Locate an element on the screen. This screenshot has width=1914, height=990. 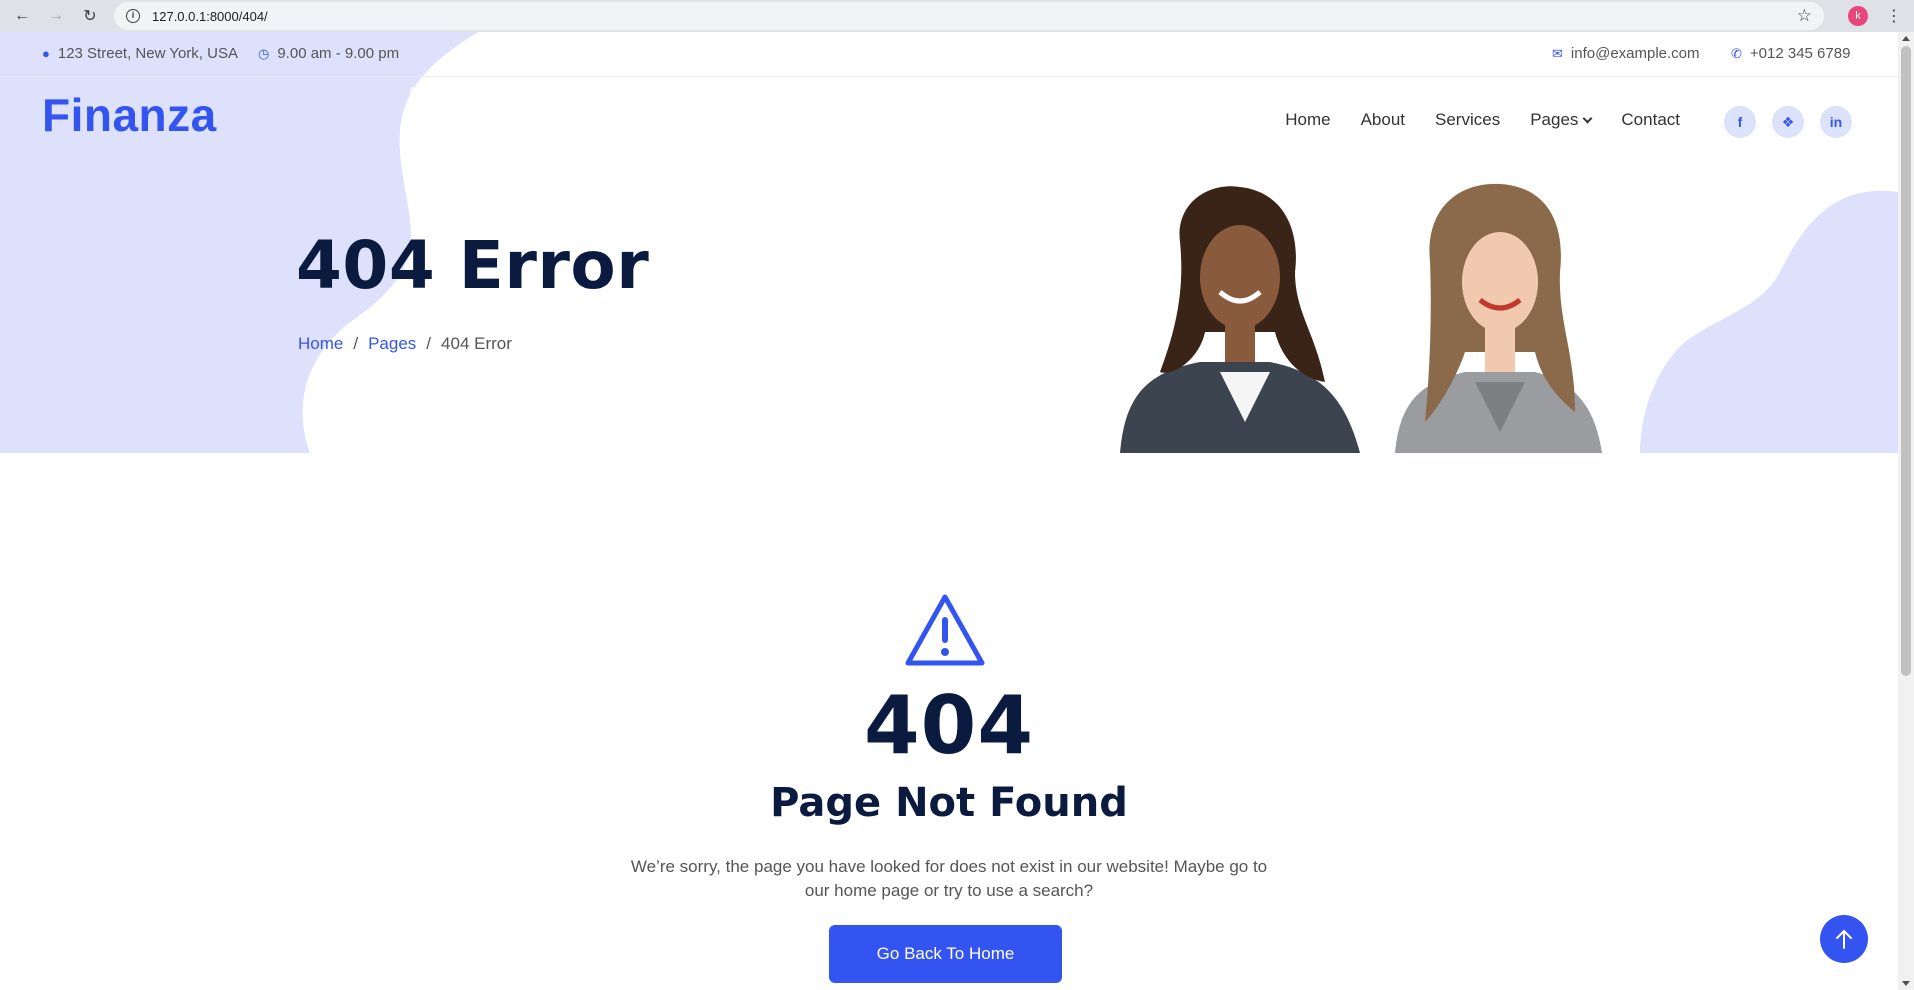
page-scrollbar is located at coordinates (1906, 511).